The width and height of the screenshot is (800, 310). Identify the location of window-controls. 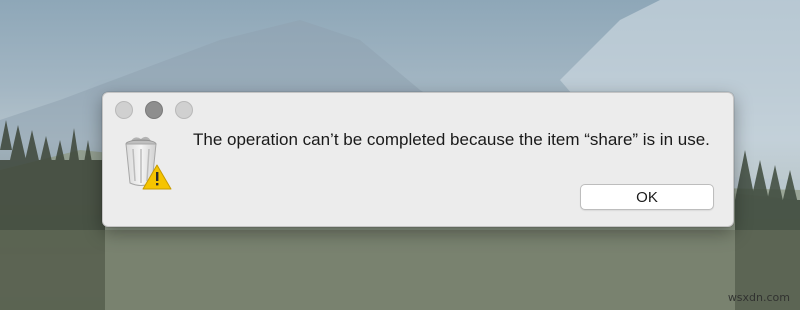
(154, 110).